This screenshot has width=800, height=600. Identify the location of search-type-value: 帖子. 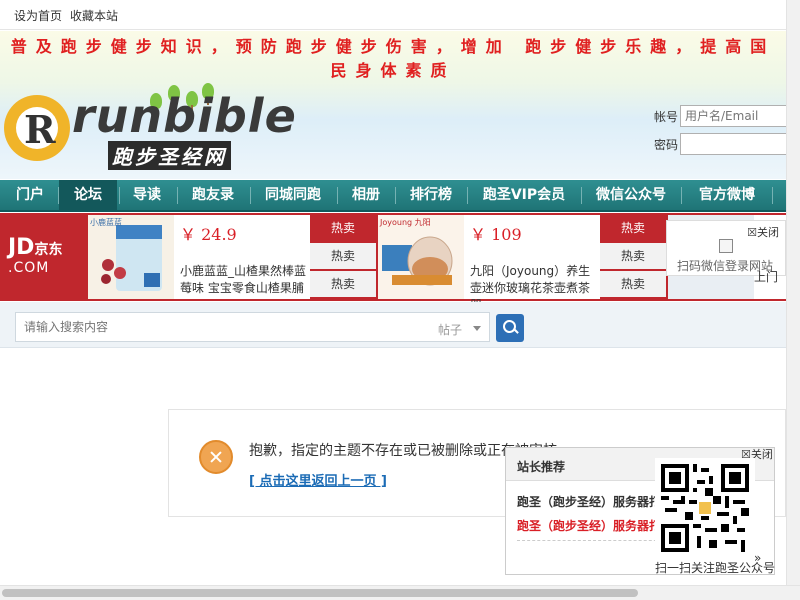
(450, 330).